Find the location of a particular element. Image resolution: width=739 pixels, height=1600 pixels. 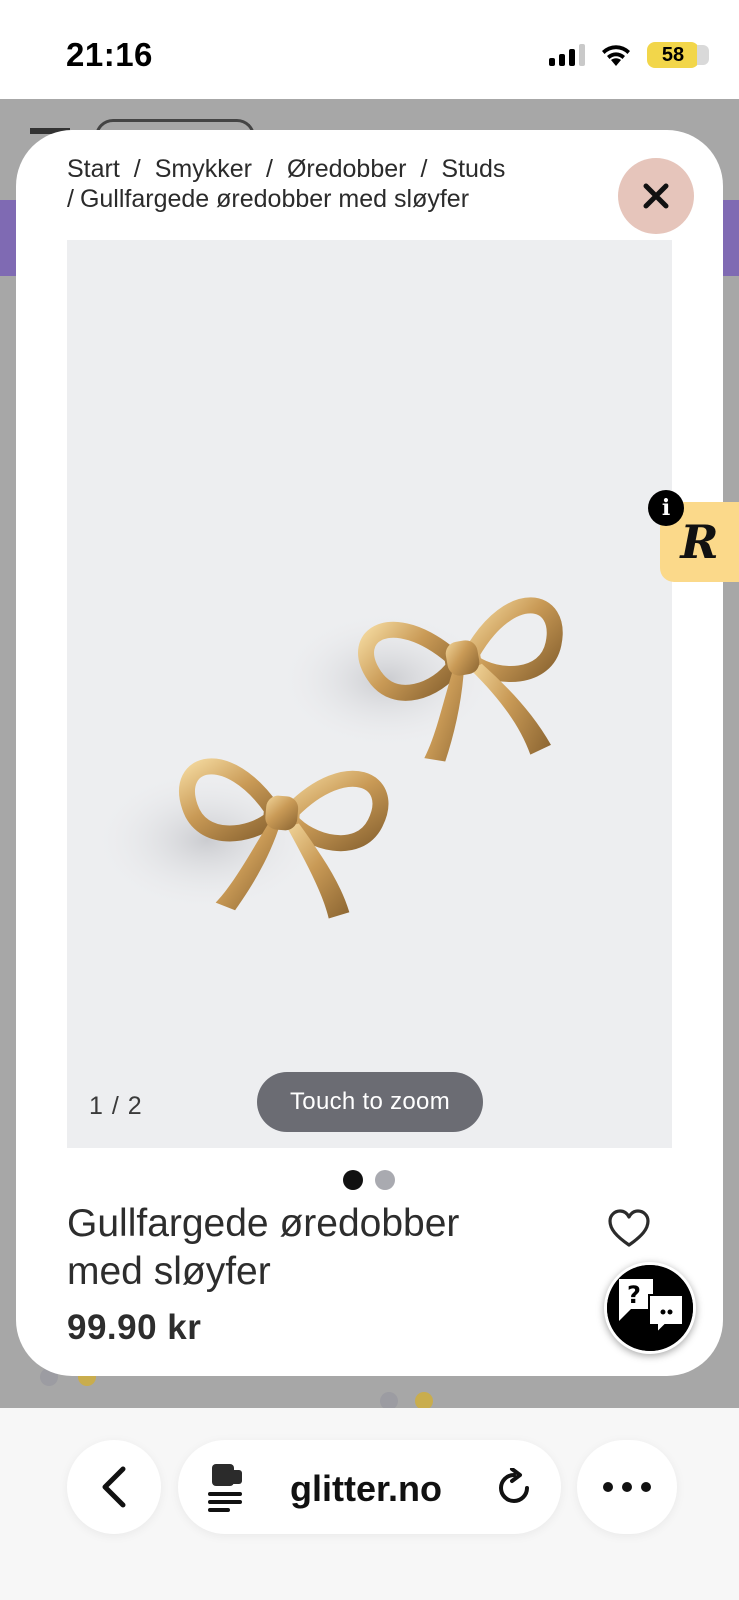

help-question-mark: ? is located at coordinates (634, 1295).